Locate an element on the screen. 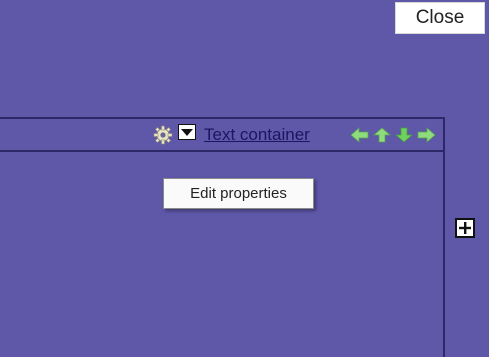 The width and height of the screenshot is (489, 357). text-container-link: Text container is located at coordinates (257, 135).